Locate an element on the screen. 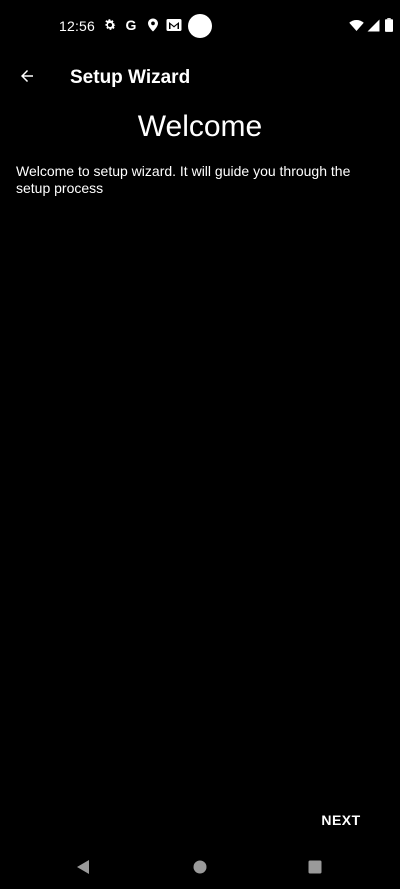 The width and height of the screenshot is (400, 889). cell-signal-icon is located at coordinates (373, 25).